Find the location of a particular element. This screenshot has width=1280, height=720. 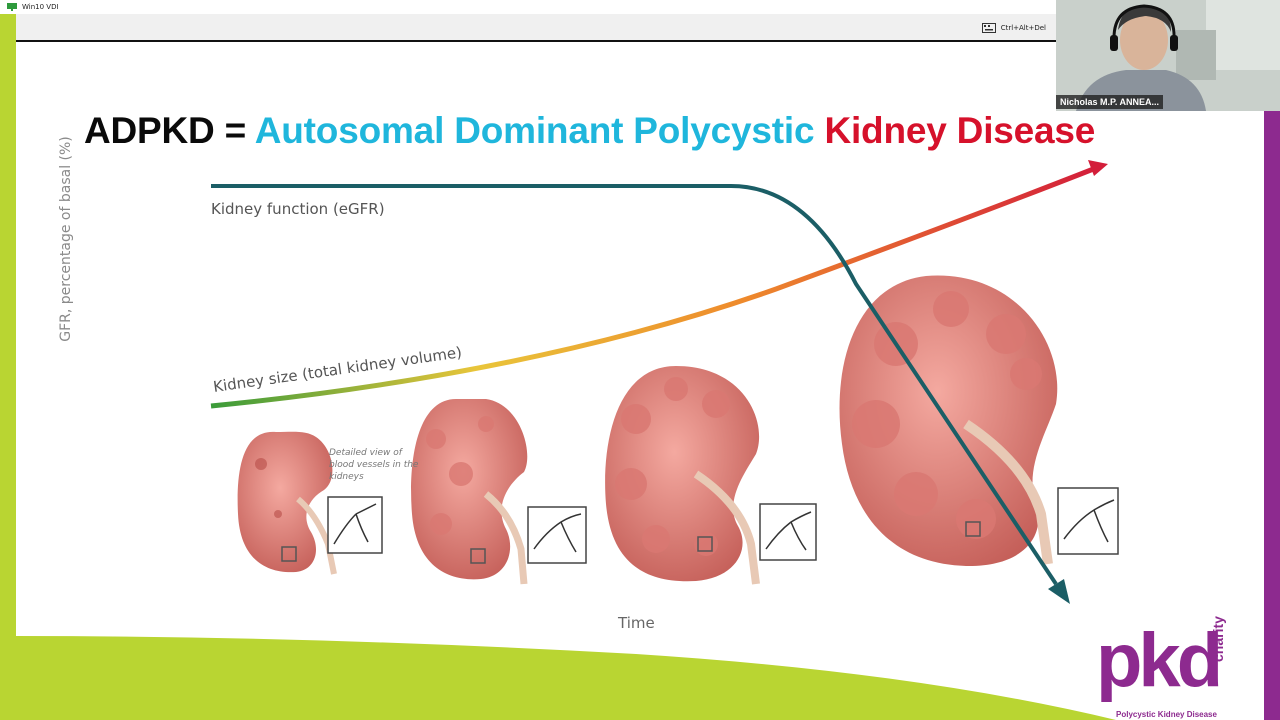

curve-size-label: Kidney size (total kidney volume) is located at coordinates (337, 369).